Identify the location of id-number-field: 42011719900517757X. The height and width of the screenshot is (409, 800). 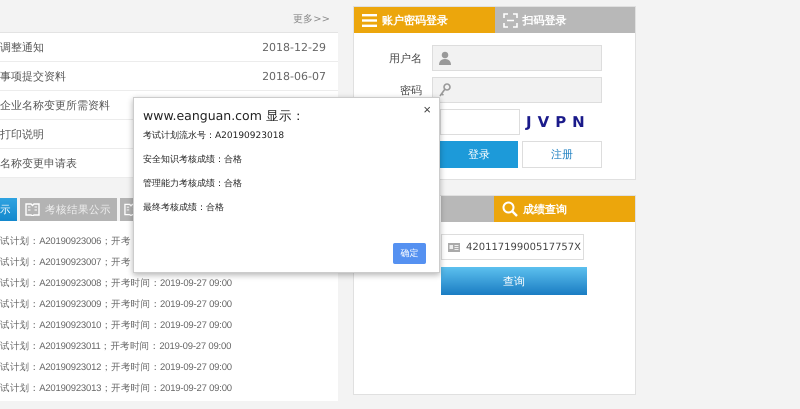
(512, 247).